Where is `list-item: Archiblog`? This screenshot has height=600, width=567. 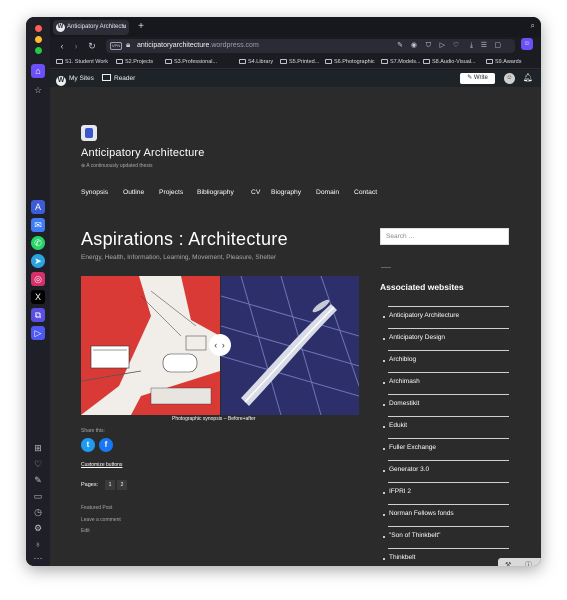
list-item: Archiblog is located at coordinates (445, 361).